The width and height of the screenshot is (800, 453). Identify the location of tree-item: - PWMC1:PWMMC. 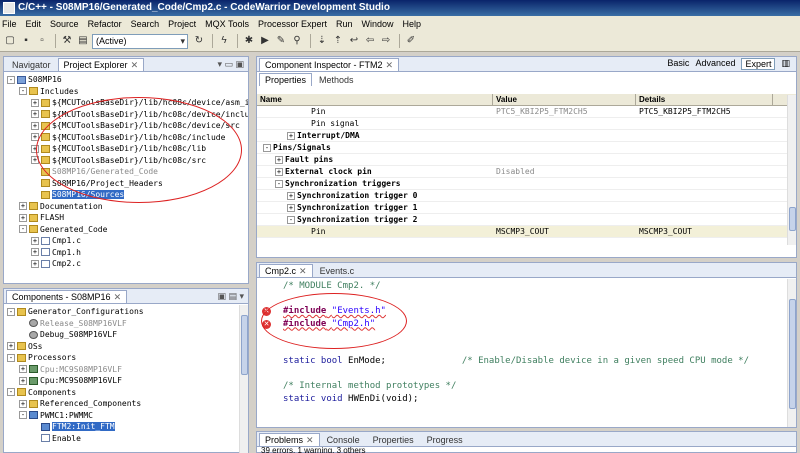
(127, 416).